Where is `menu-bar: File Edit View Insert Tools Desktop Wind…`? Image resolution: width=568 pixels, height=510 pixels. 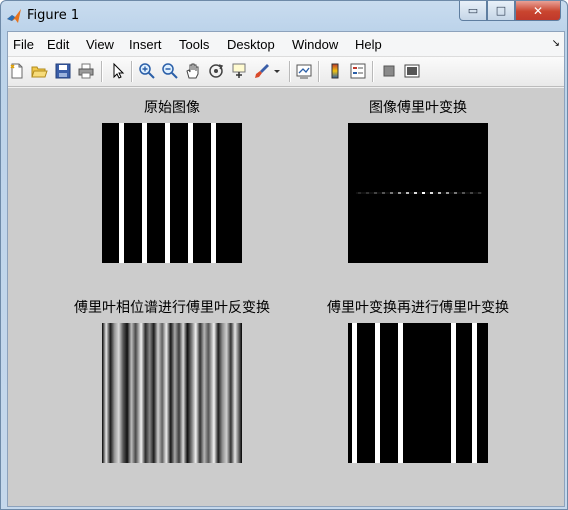
menu-bar: File Edit View Insert Tools Desktop Wind… is located at coordinates (286, 44).